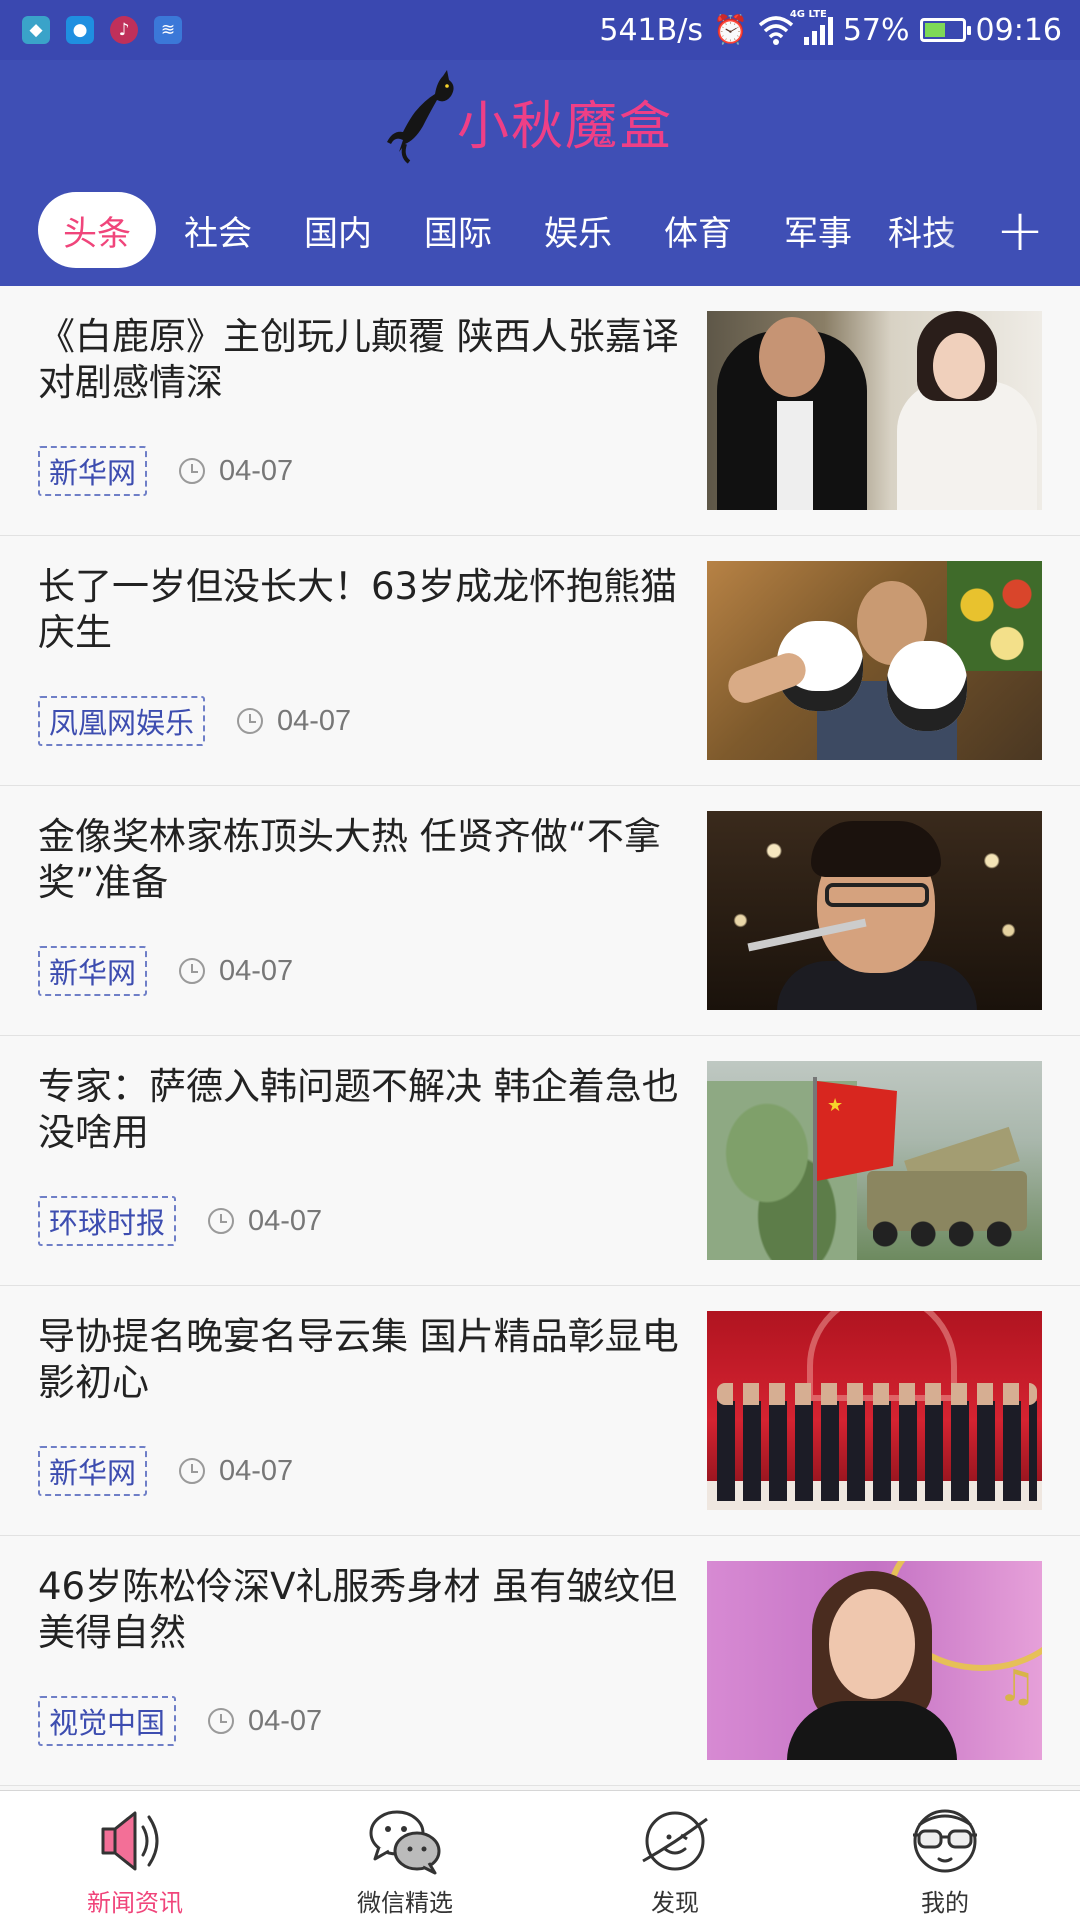  I want to click on nav-label: 发现, so click(675, 1903).